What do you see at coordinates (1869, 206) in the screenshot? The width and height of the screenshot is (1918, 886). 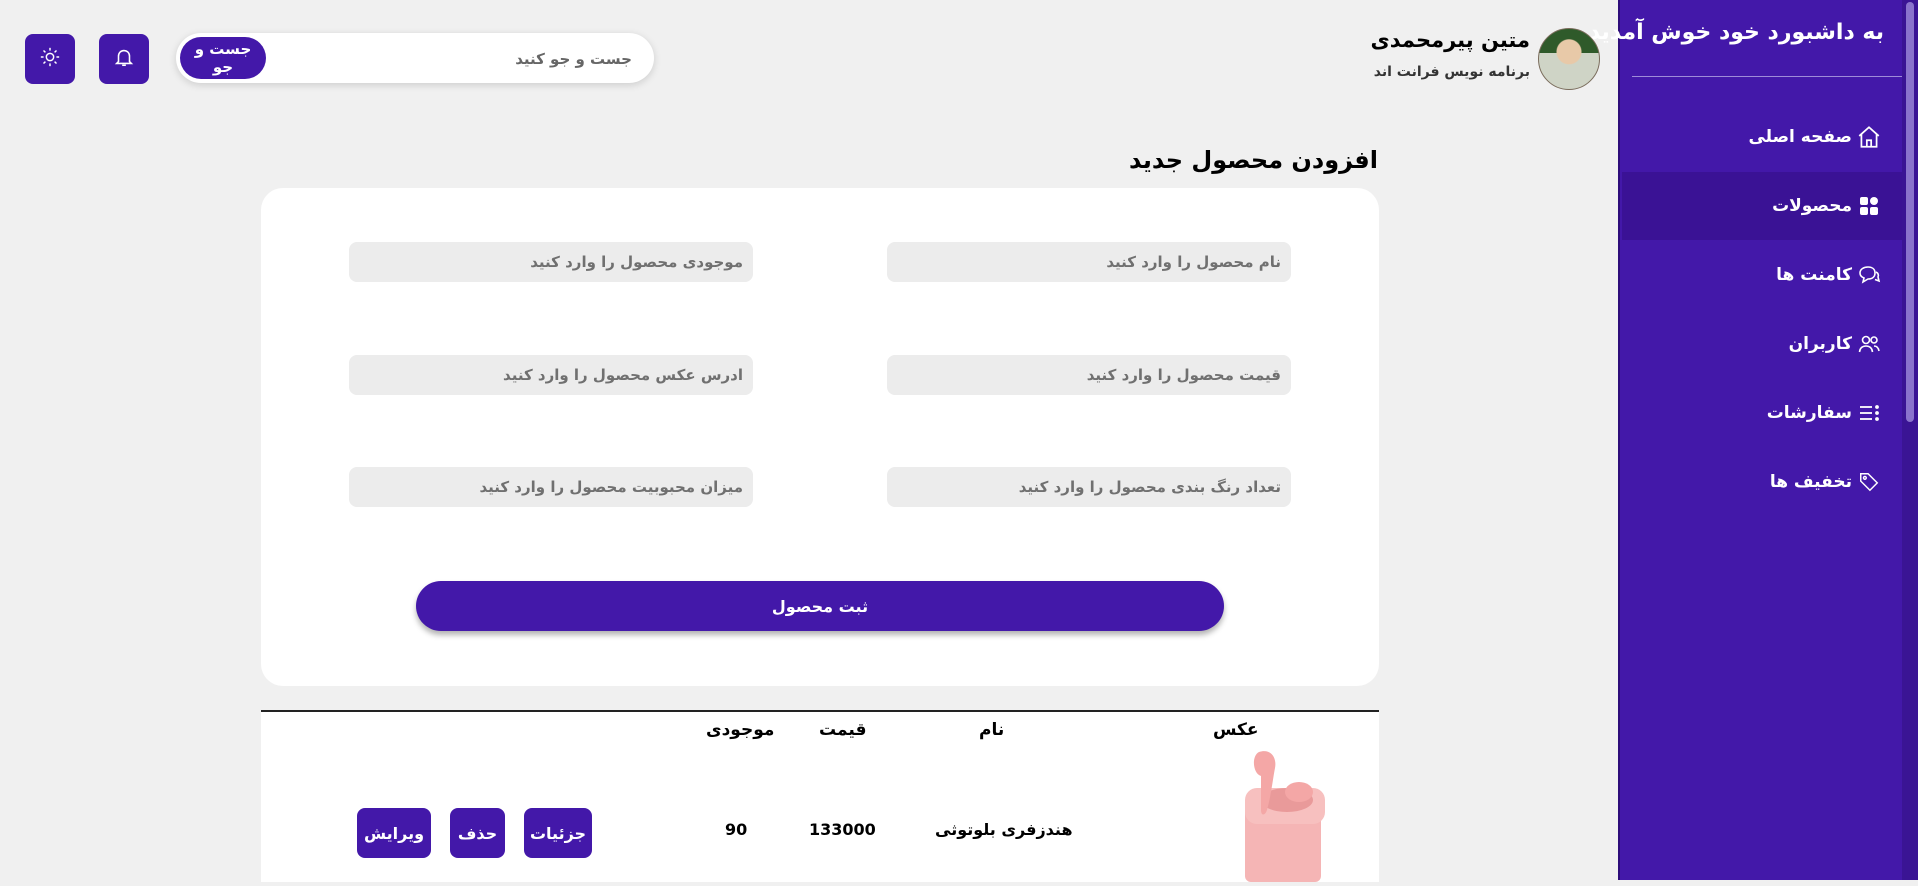 I see `grid-icon` at bounding box center [1869, 206].